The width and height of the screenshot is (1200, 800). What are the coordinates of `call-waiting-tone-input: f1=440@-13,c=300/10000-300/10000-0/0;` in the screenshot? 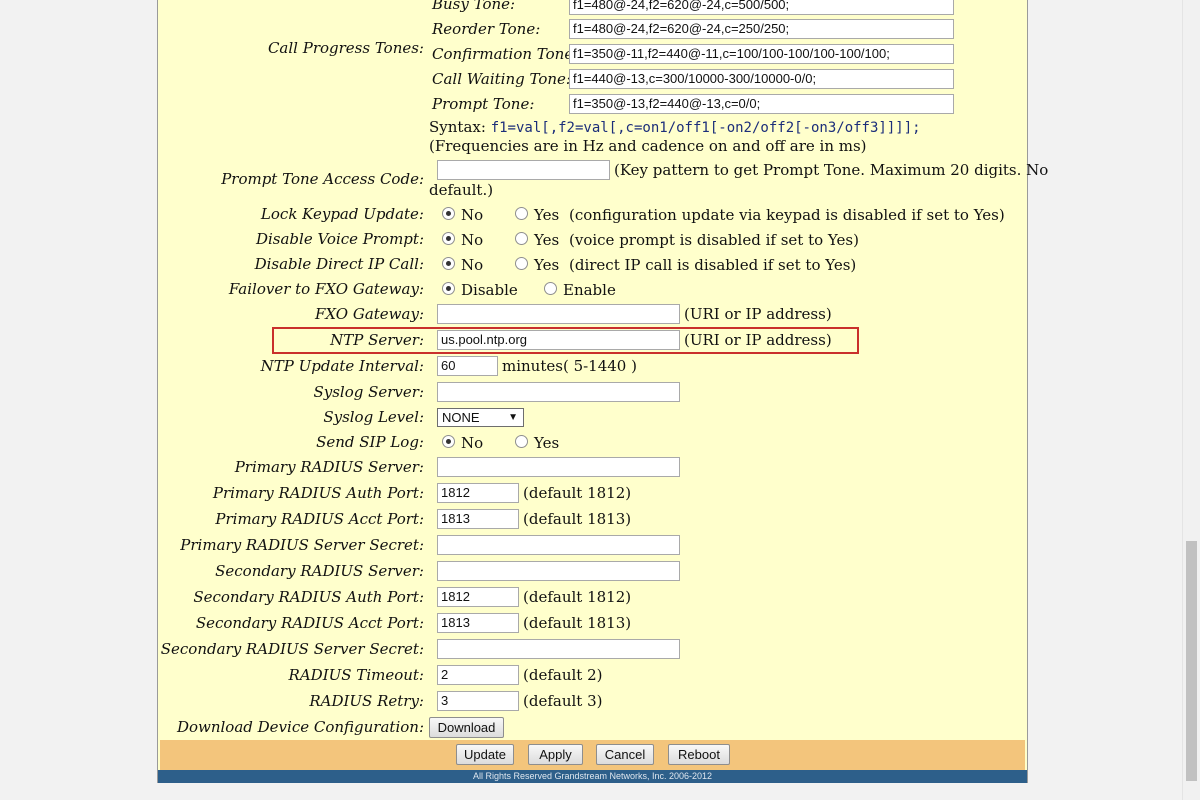 It's located at (761, 79).